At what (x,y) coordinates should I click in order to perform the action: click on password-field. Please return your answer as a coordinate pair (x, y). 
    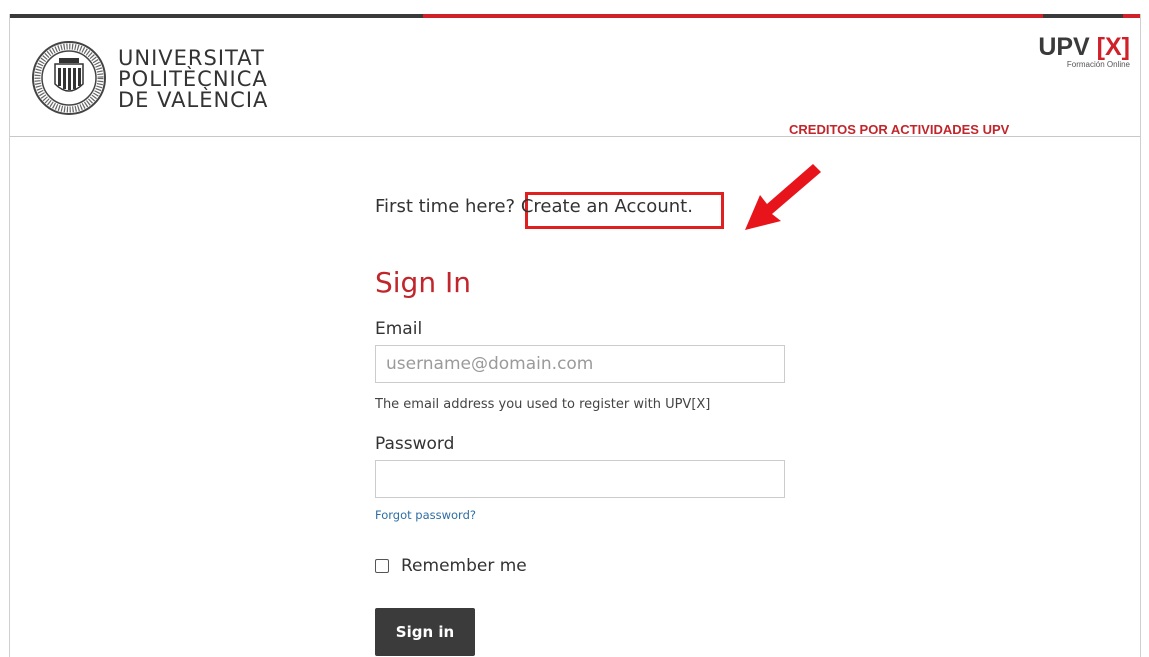
    Looking at the image, I should click on (580, 479).